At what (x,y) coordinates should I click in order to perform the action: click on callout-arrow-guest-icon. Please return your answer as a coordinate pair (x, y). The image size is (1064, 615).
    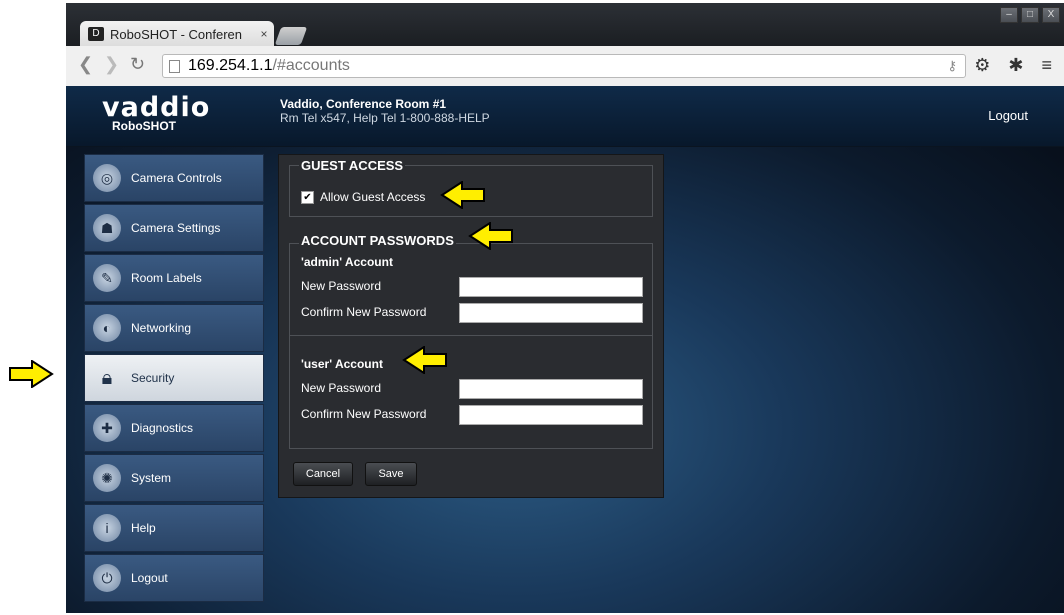
    Looking at the image, I should click on (462, 195).